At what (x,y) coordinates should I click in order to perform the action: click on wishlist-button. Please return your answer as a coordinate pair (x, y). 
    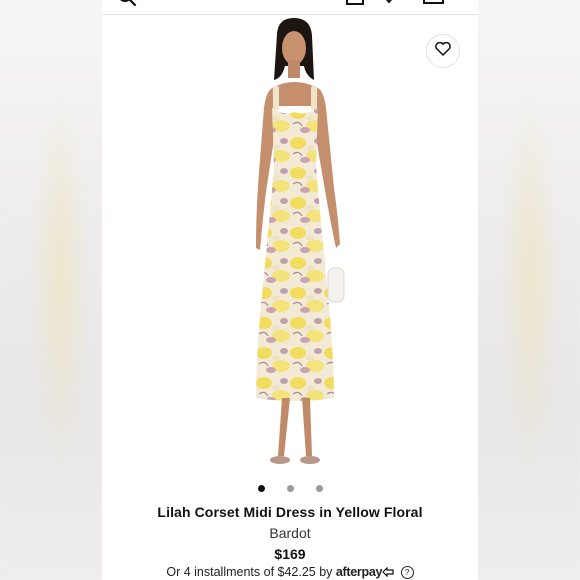
    Looking at the image, I should click on (443, 51).